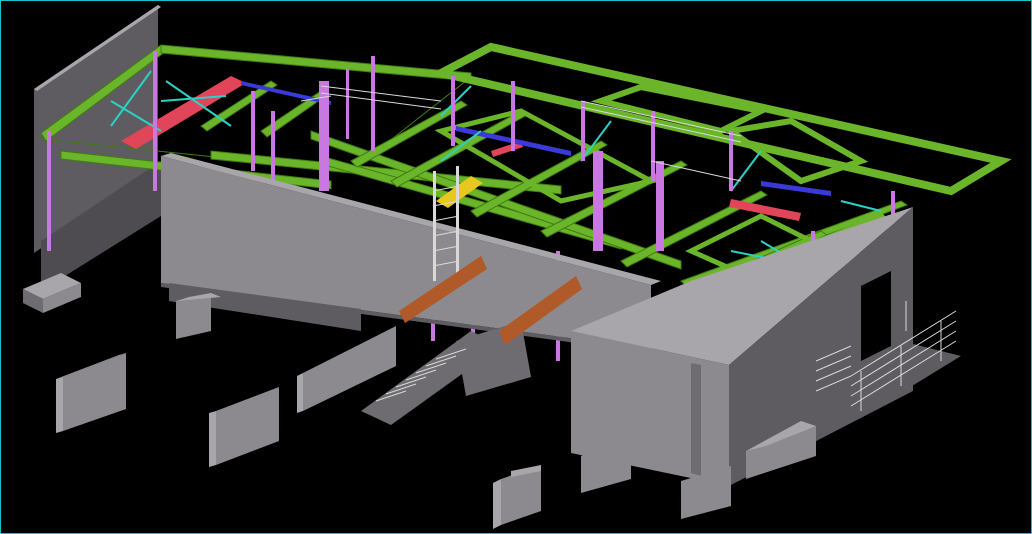 Image resolution: width=1032 pixels, height=534 pixels. Describe the element at coordinates (97, 148) in the screenshot. I see `left-wall` at that location.